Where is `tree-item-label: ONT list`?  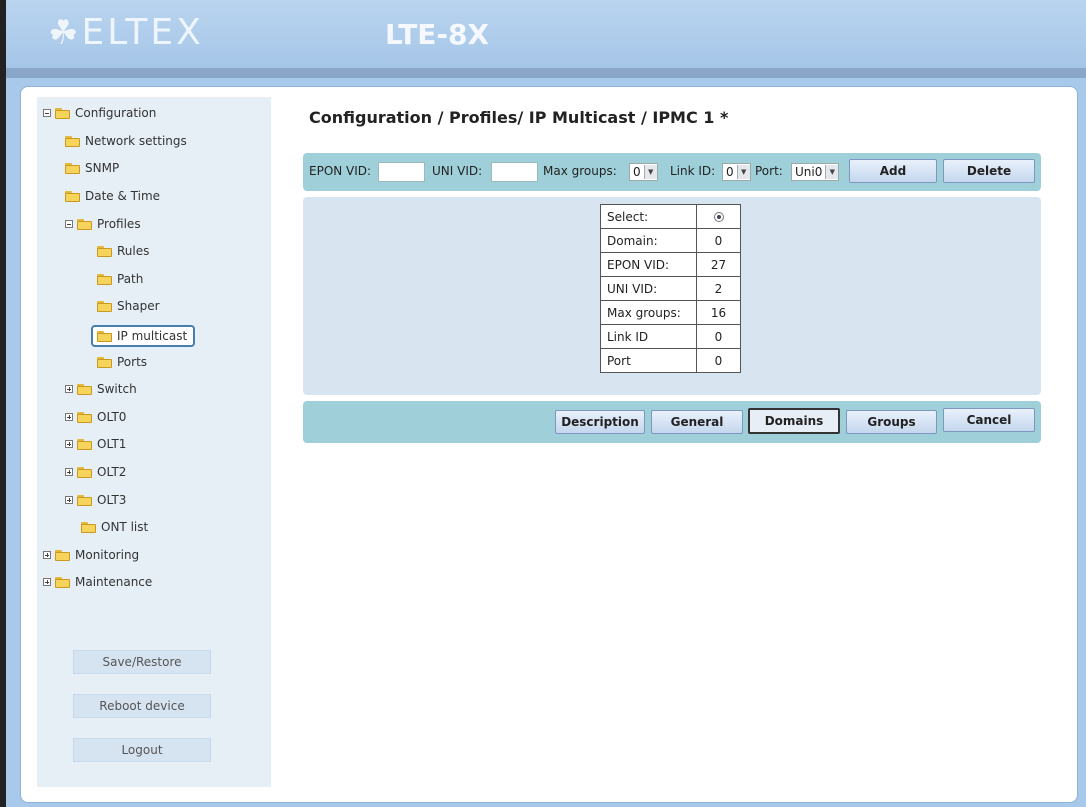 tree-item-label: ONT list is located at coordinates (125, 527).